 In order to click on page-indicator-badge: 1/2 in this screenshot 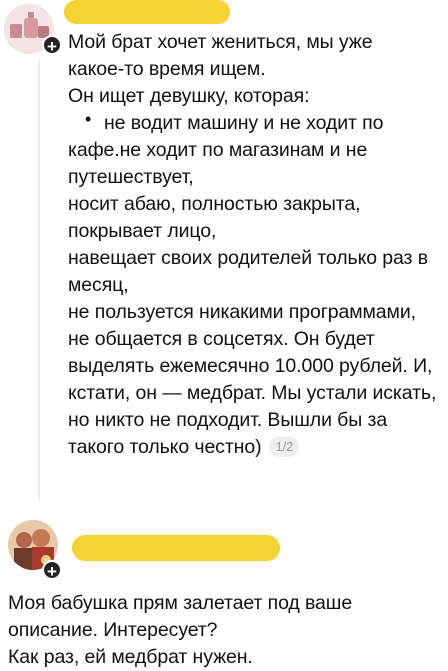, I will do `click(284, 447)`.